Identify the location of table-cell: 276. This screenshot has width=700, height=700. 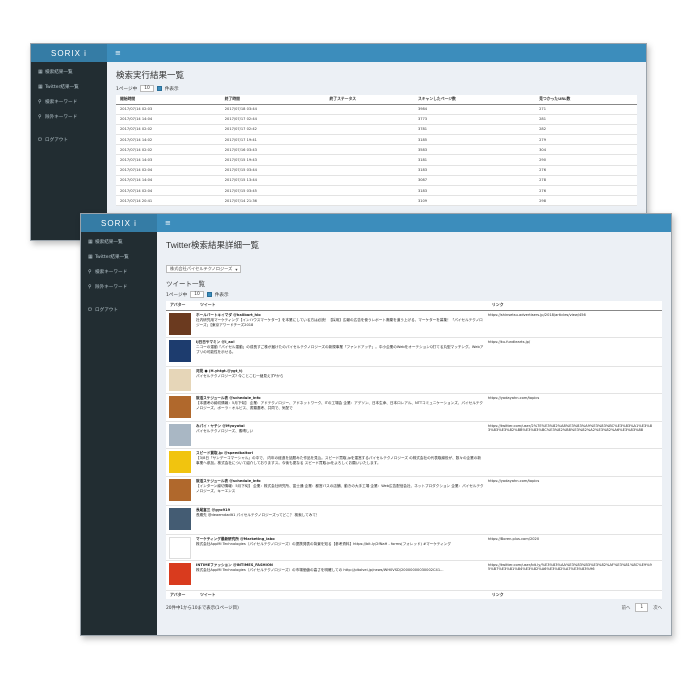
(586, 191).